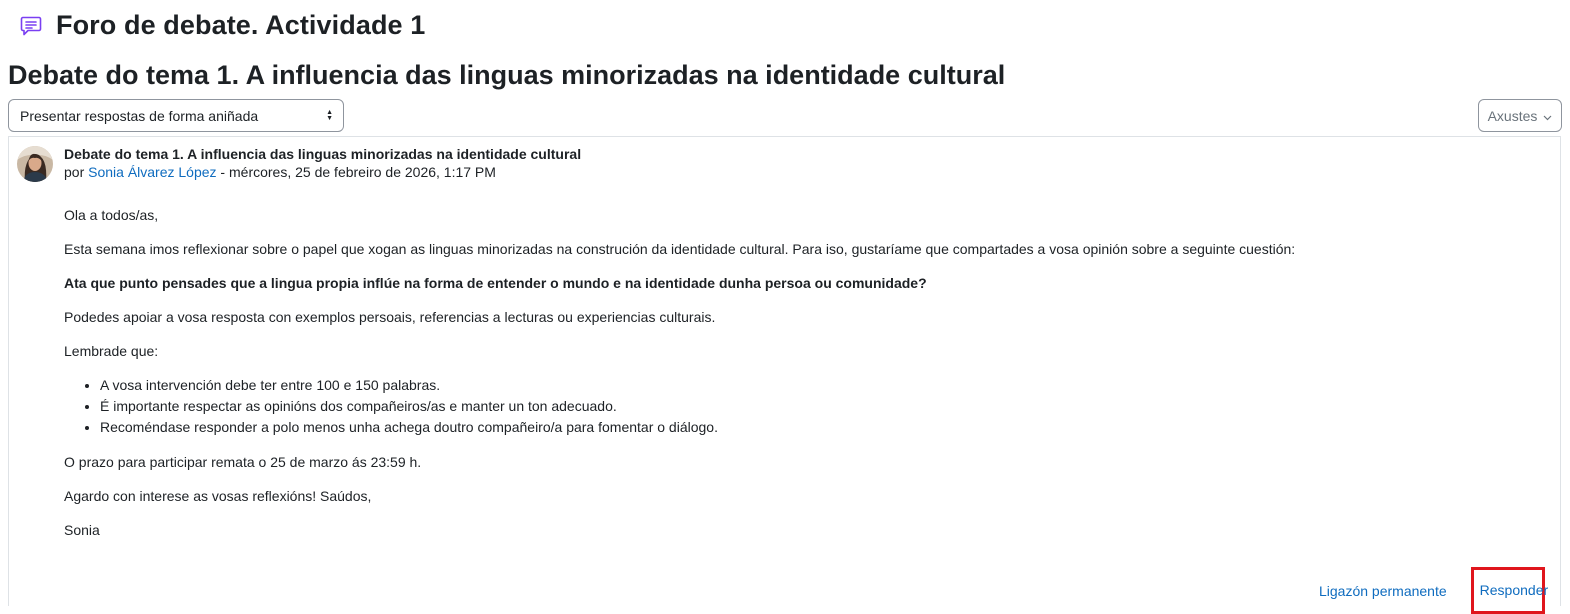 The width and height of the screenshot is (1570, 614). I want to click on avatar, so click(35, 164).